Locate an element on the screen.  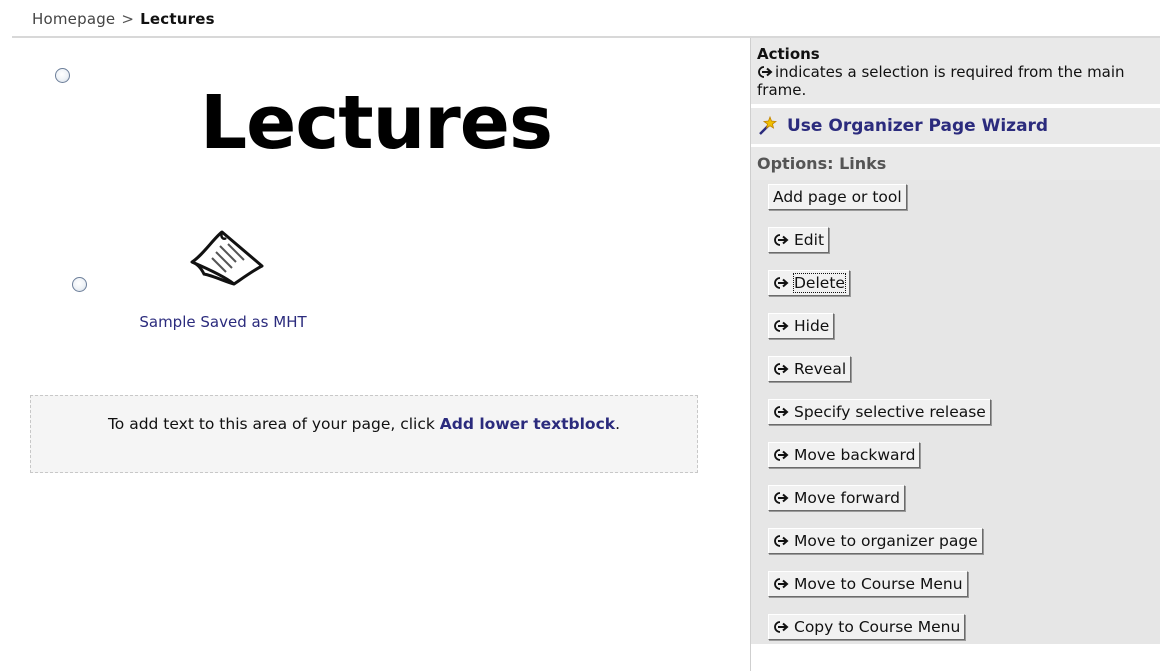
button-label: Edit is located at coordinates (809, 240).